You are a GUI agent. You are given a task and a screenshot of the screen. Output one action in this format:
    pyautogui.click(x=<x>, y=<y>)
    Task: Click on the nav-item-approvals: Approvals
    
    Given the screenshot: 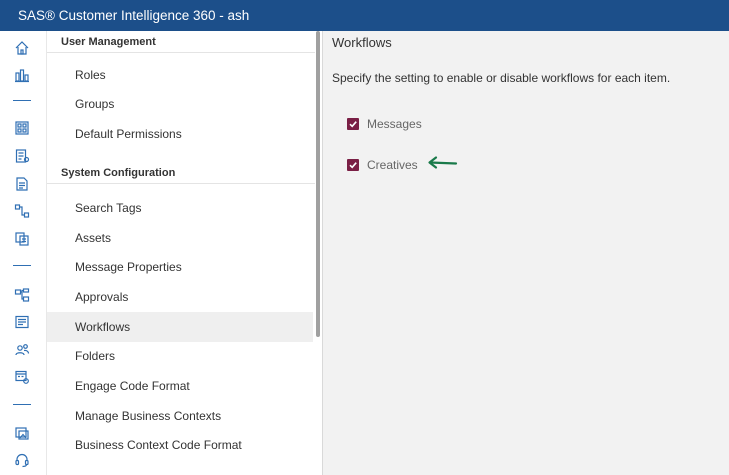 What is the action you would take?
    pyautogui.click(x=180, y=297)
    